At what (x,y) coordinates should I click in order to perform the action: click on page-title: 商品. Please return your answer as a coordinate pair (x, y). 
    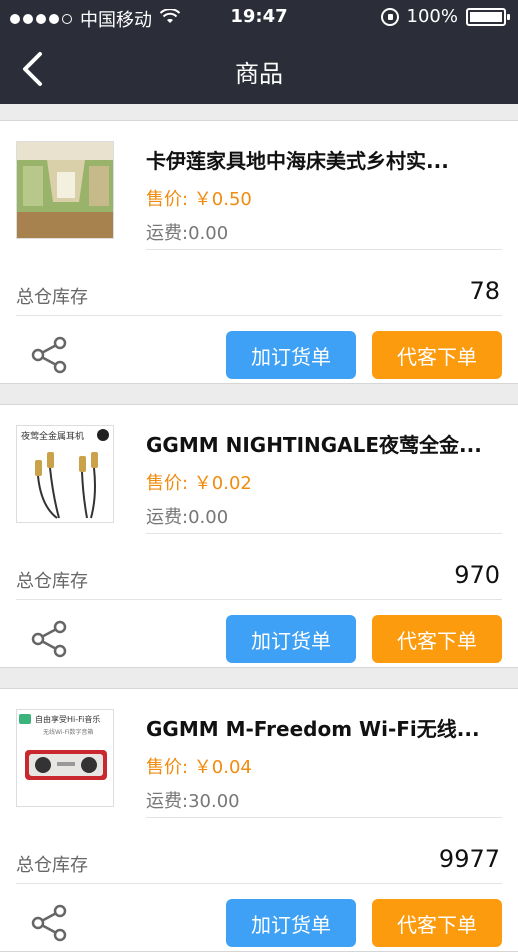
    Looking at the image, I should click on (259, 74).